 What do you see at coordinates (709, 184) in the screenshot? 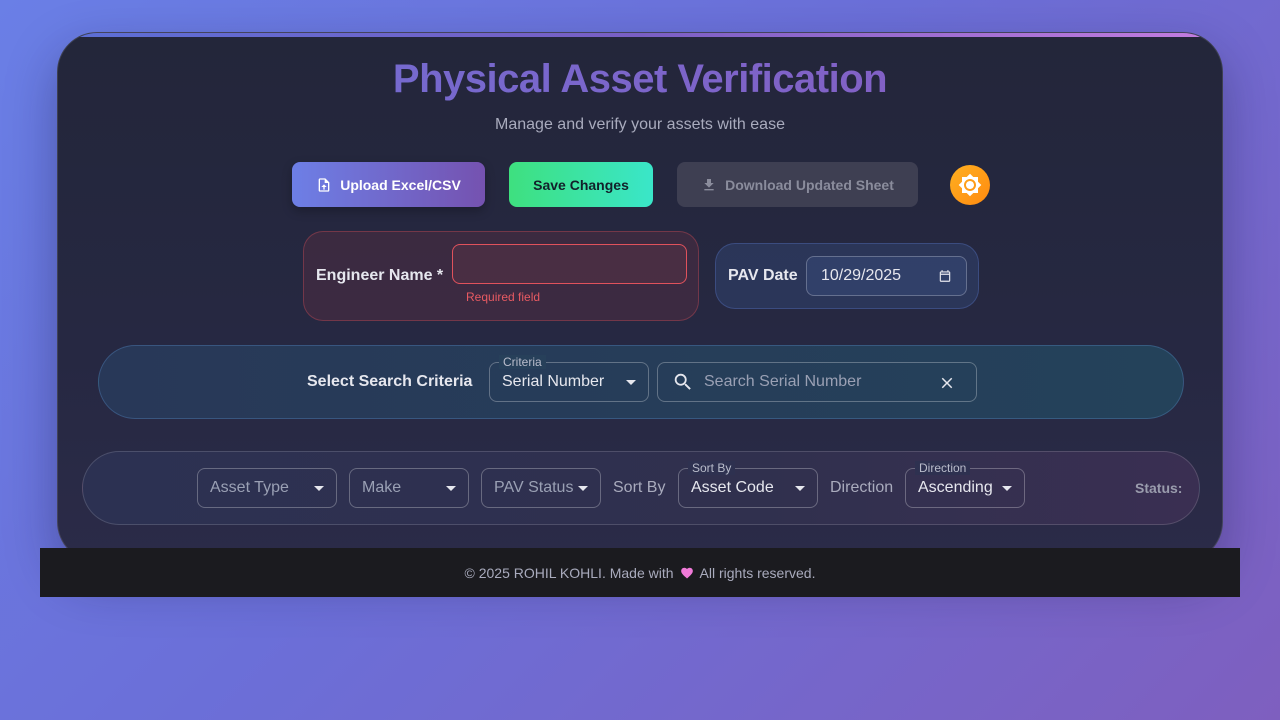
I see `download-icon` at bounding box center [709, 184].